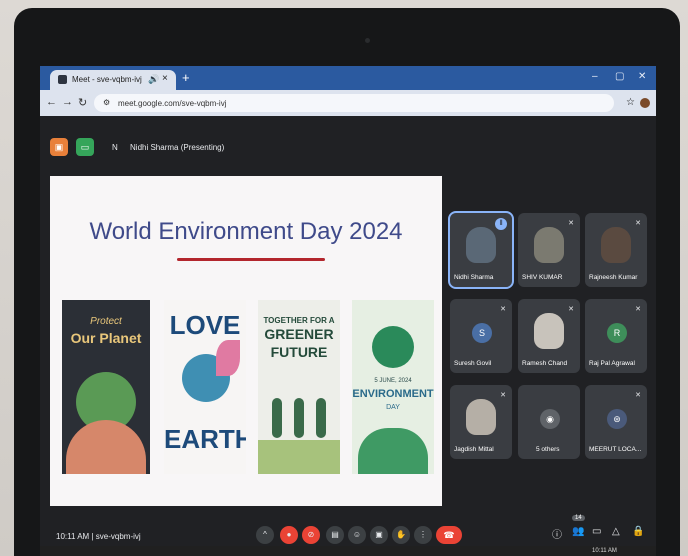  What do you see at coordinates (393, 381) in the screenshot?
I see `poster-4-date: 5 JUNE, 2024` at bounding box center [393, 381].